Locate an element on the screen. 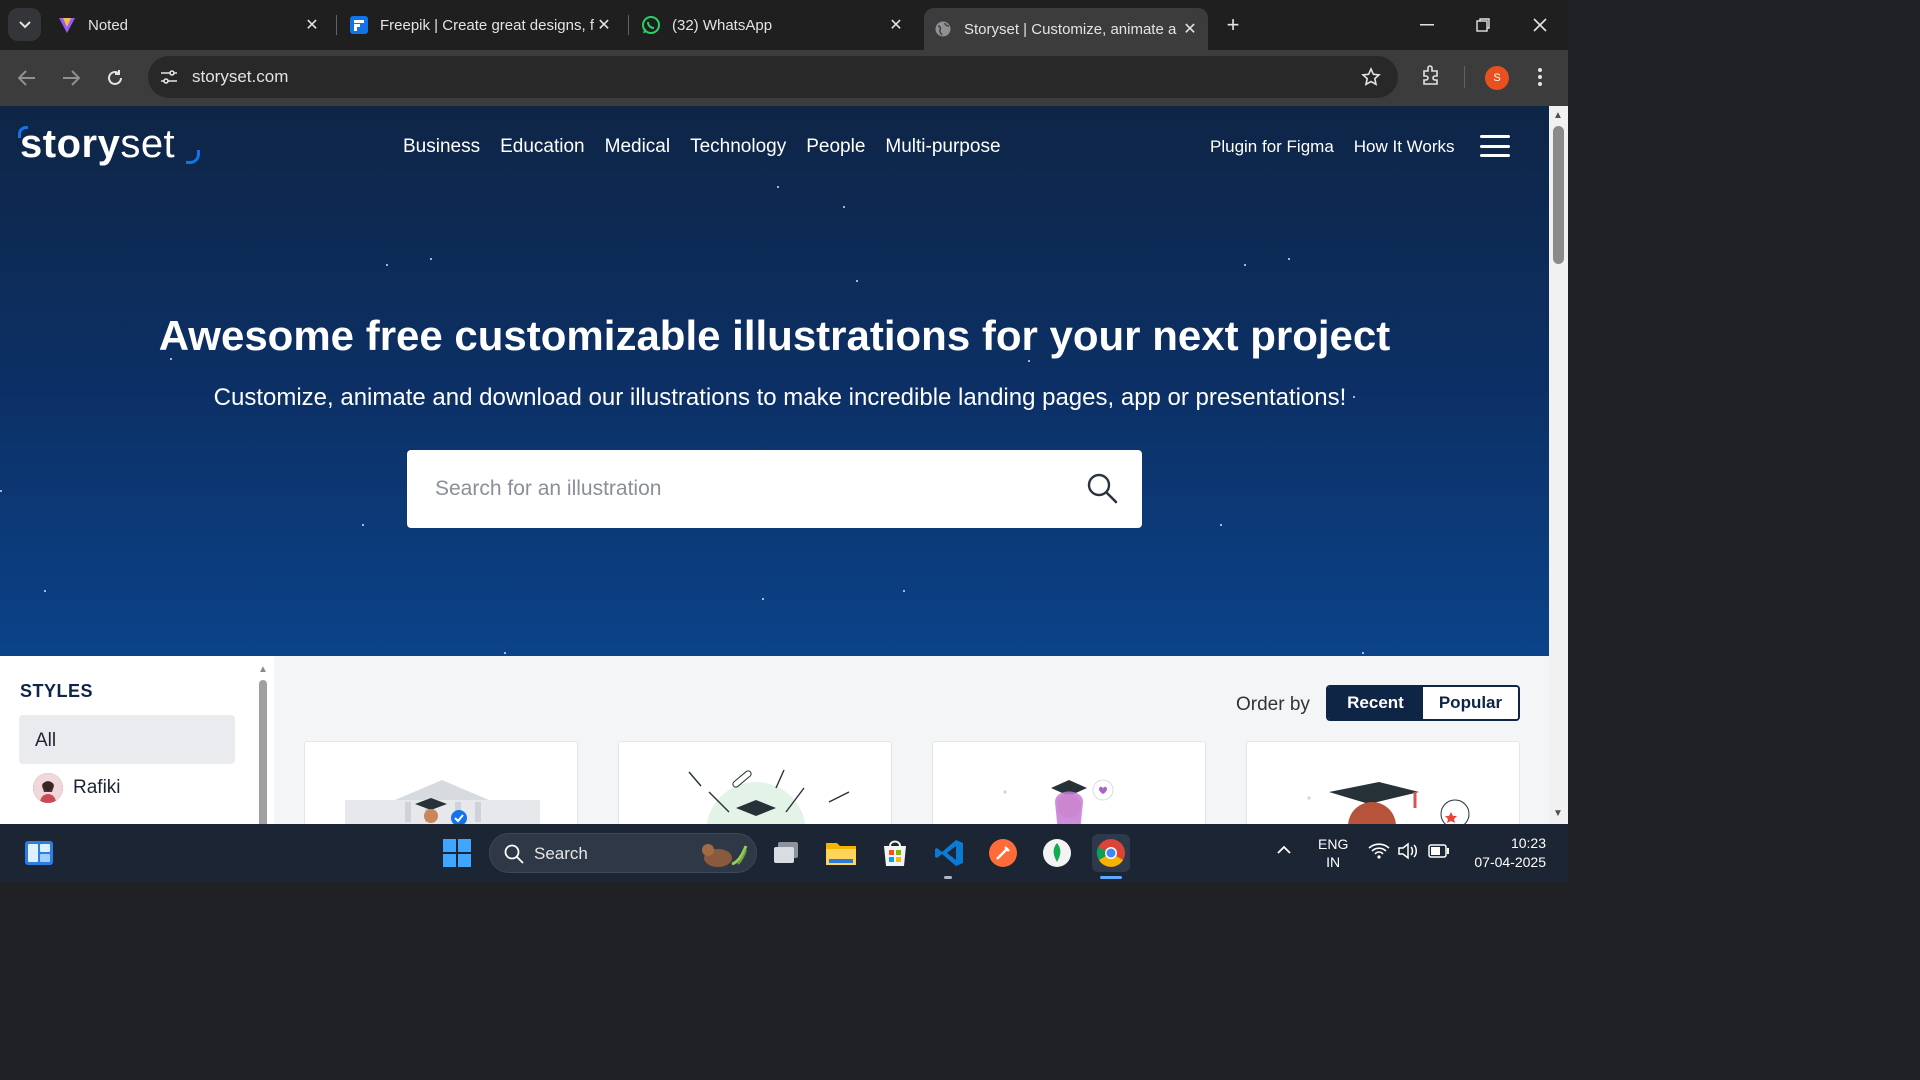 The image size is (1920, 1080). taskbar-search-label: Search is located at coordinates (561, 853).